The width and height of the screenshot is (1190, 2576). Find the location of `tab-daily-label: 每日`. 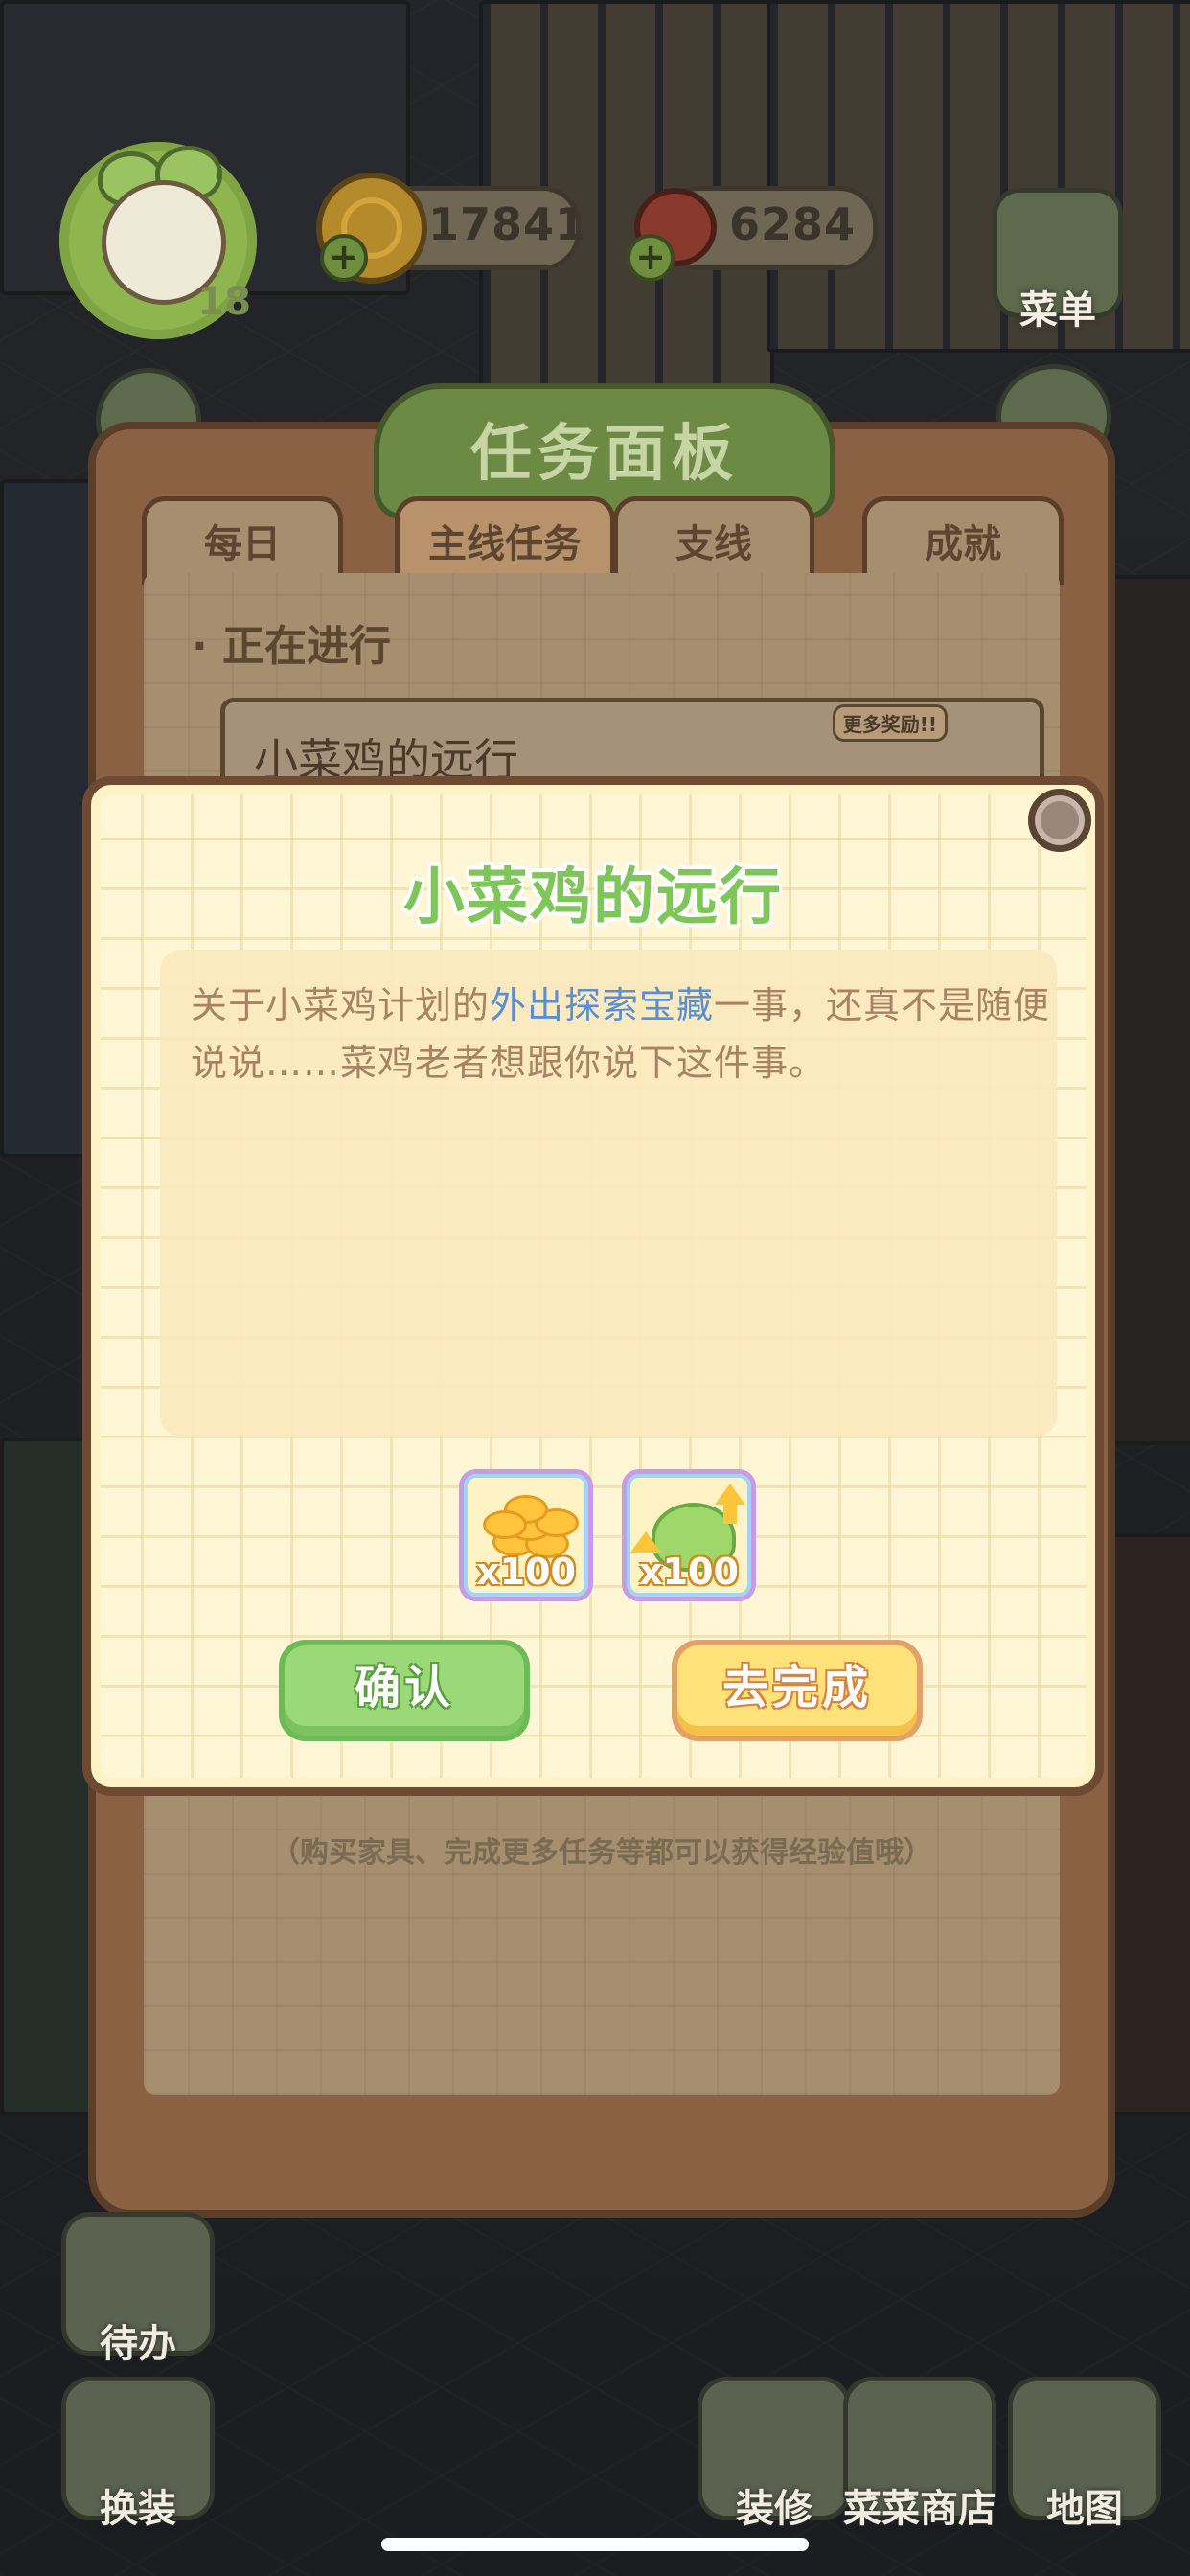

tab-daily-label: 每日 is located at coordinates (243, 544).